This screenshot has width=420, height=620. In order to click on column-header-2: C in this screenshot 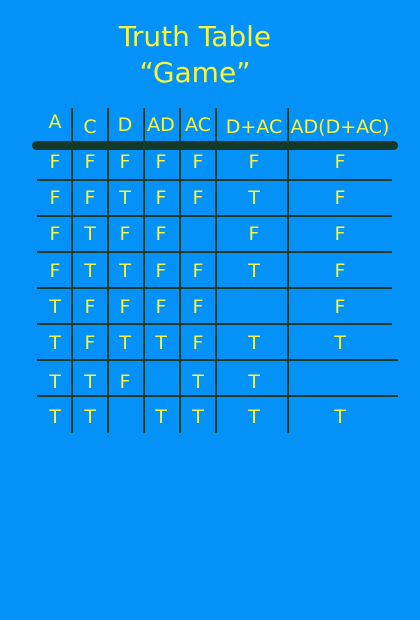, I will do `click(90, 127)`.